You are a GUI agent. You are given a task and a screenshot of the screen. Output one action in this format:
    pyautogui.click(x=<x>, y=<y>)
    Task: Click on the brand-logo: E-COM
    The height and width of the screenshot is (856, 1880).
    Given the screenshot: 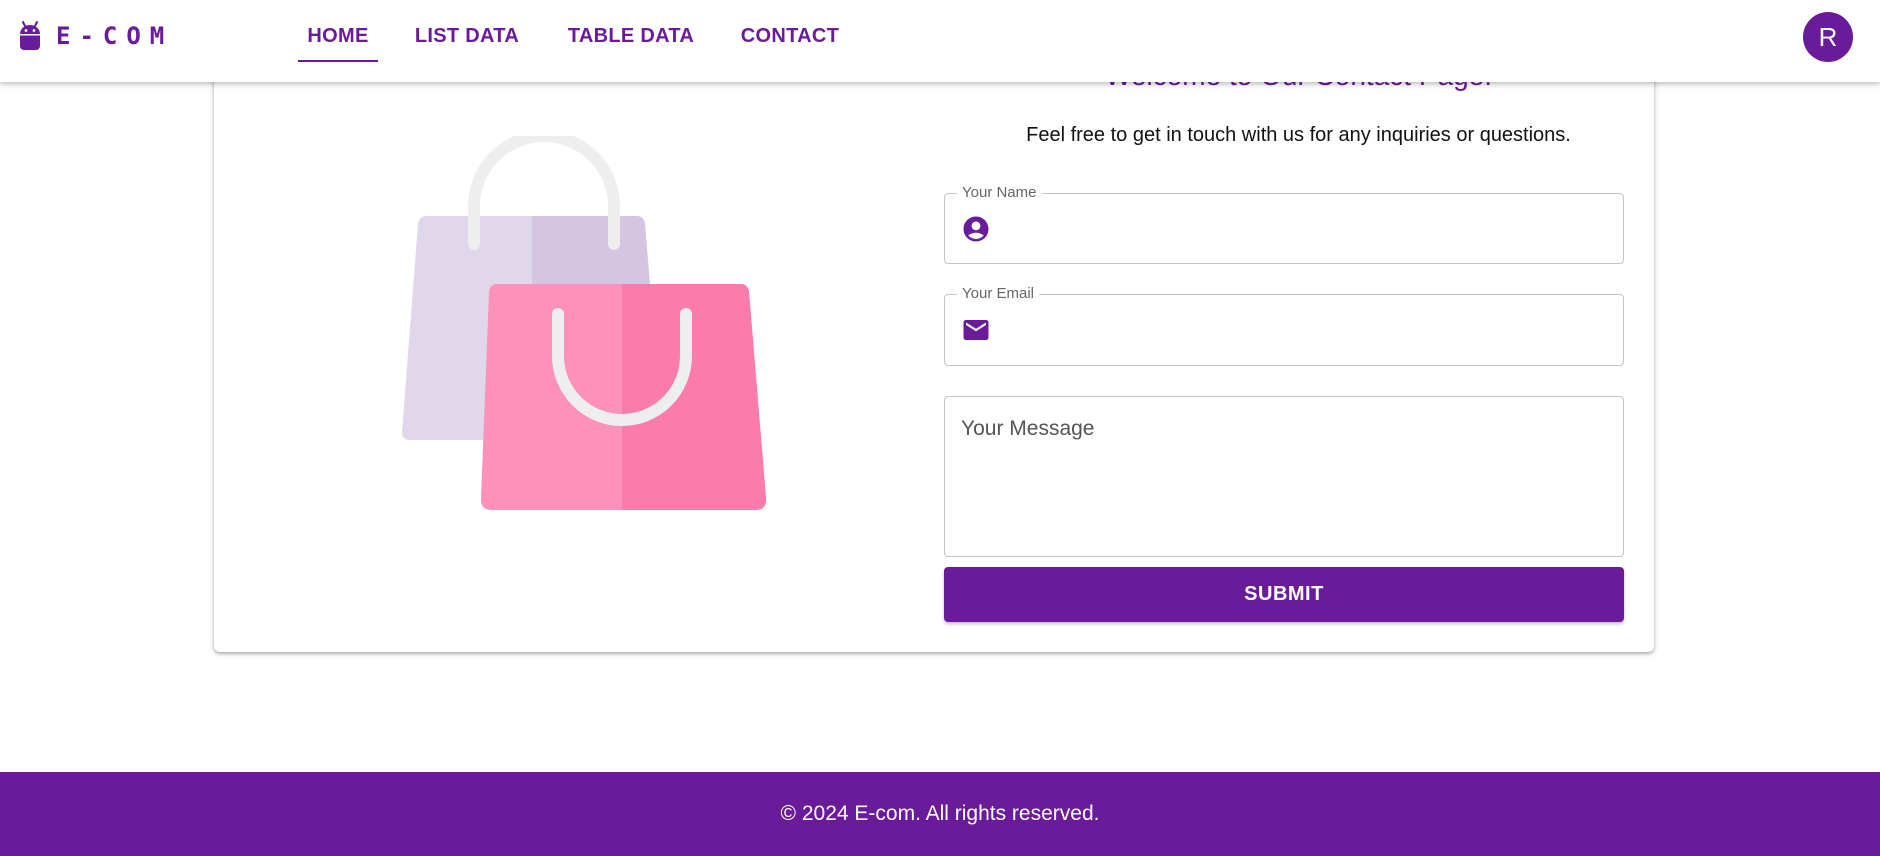 What is the action you would take?
    pyautogui.click(x=95, y=36)
    